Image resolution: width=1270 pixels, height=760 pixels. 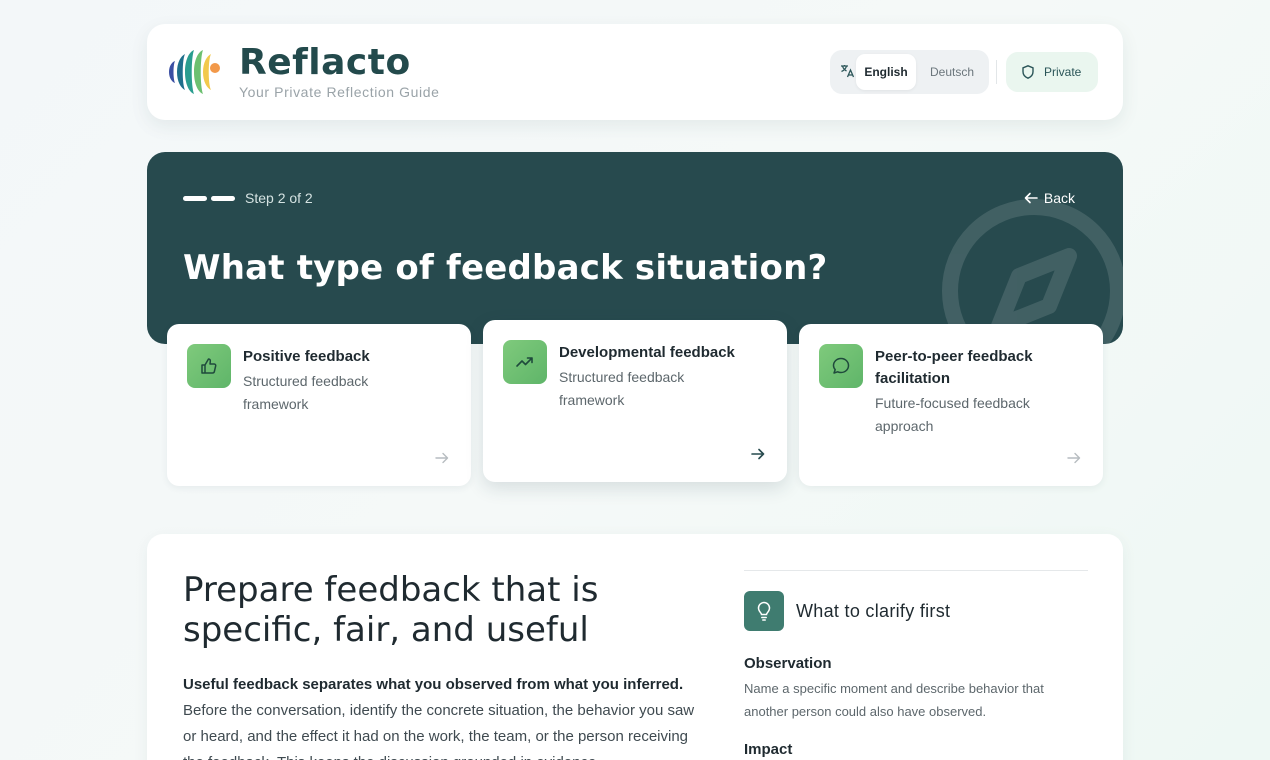 What do you see at coordinates (339, 92) in the screenshot?
I see `brand-tagline: Your Private Reflection Guide` at bounding box center [339, 92].